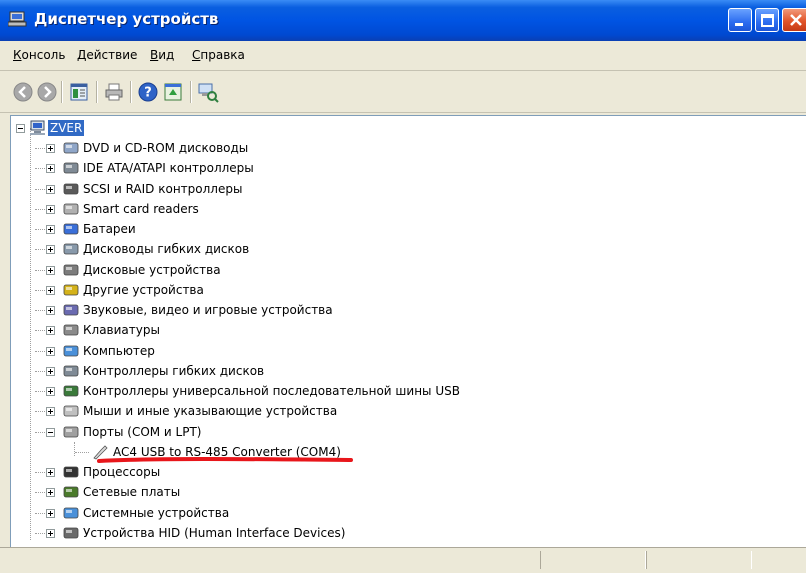  Describe the element at coordinates (126, 19) in the screenshot. I see `window-title: Диспетчер устройств` at that location.